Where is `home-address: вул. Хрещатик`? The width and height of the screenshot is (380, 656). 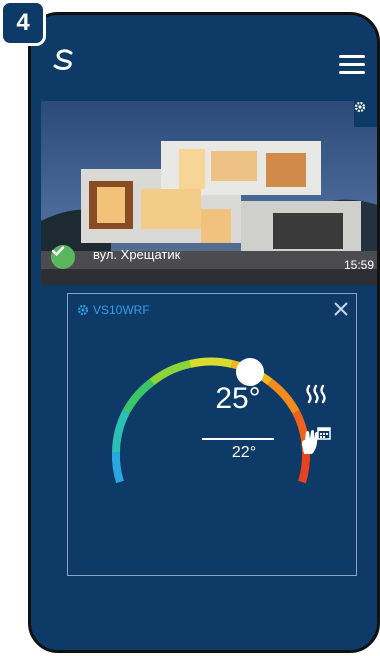
home-address: вул. Хрещатик is located at coordinates (137, 254).